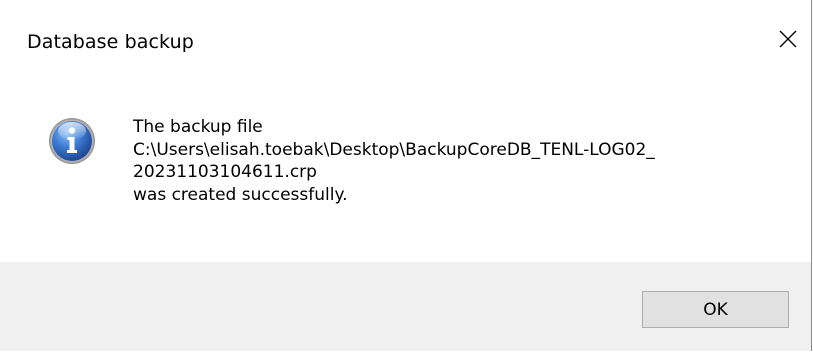  Describe the element at coordinates (225, 172) in the screenshot. I see `message-line: 20231103104611.crp` at that location.